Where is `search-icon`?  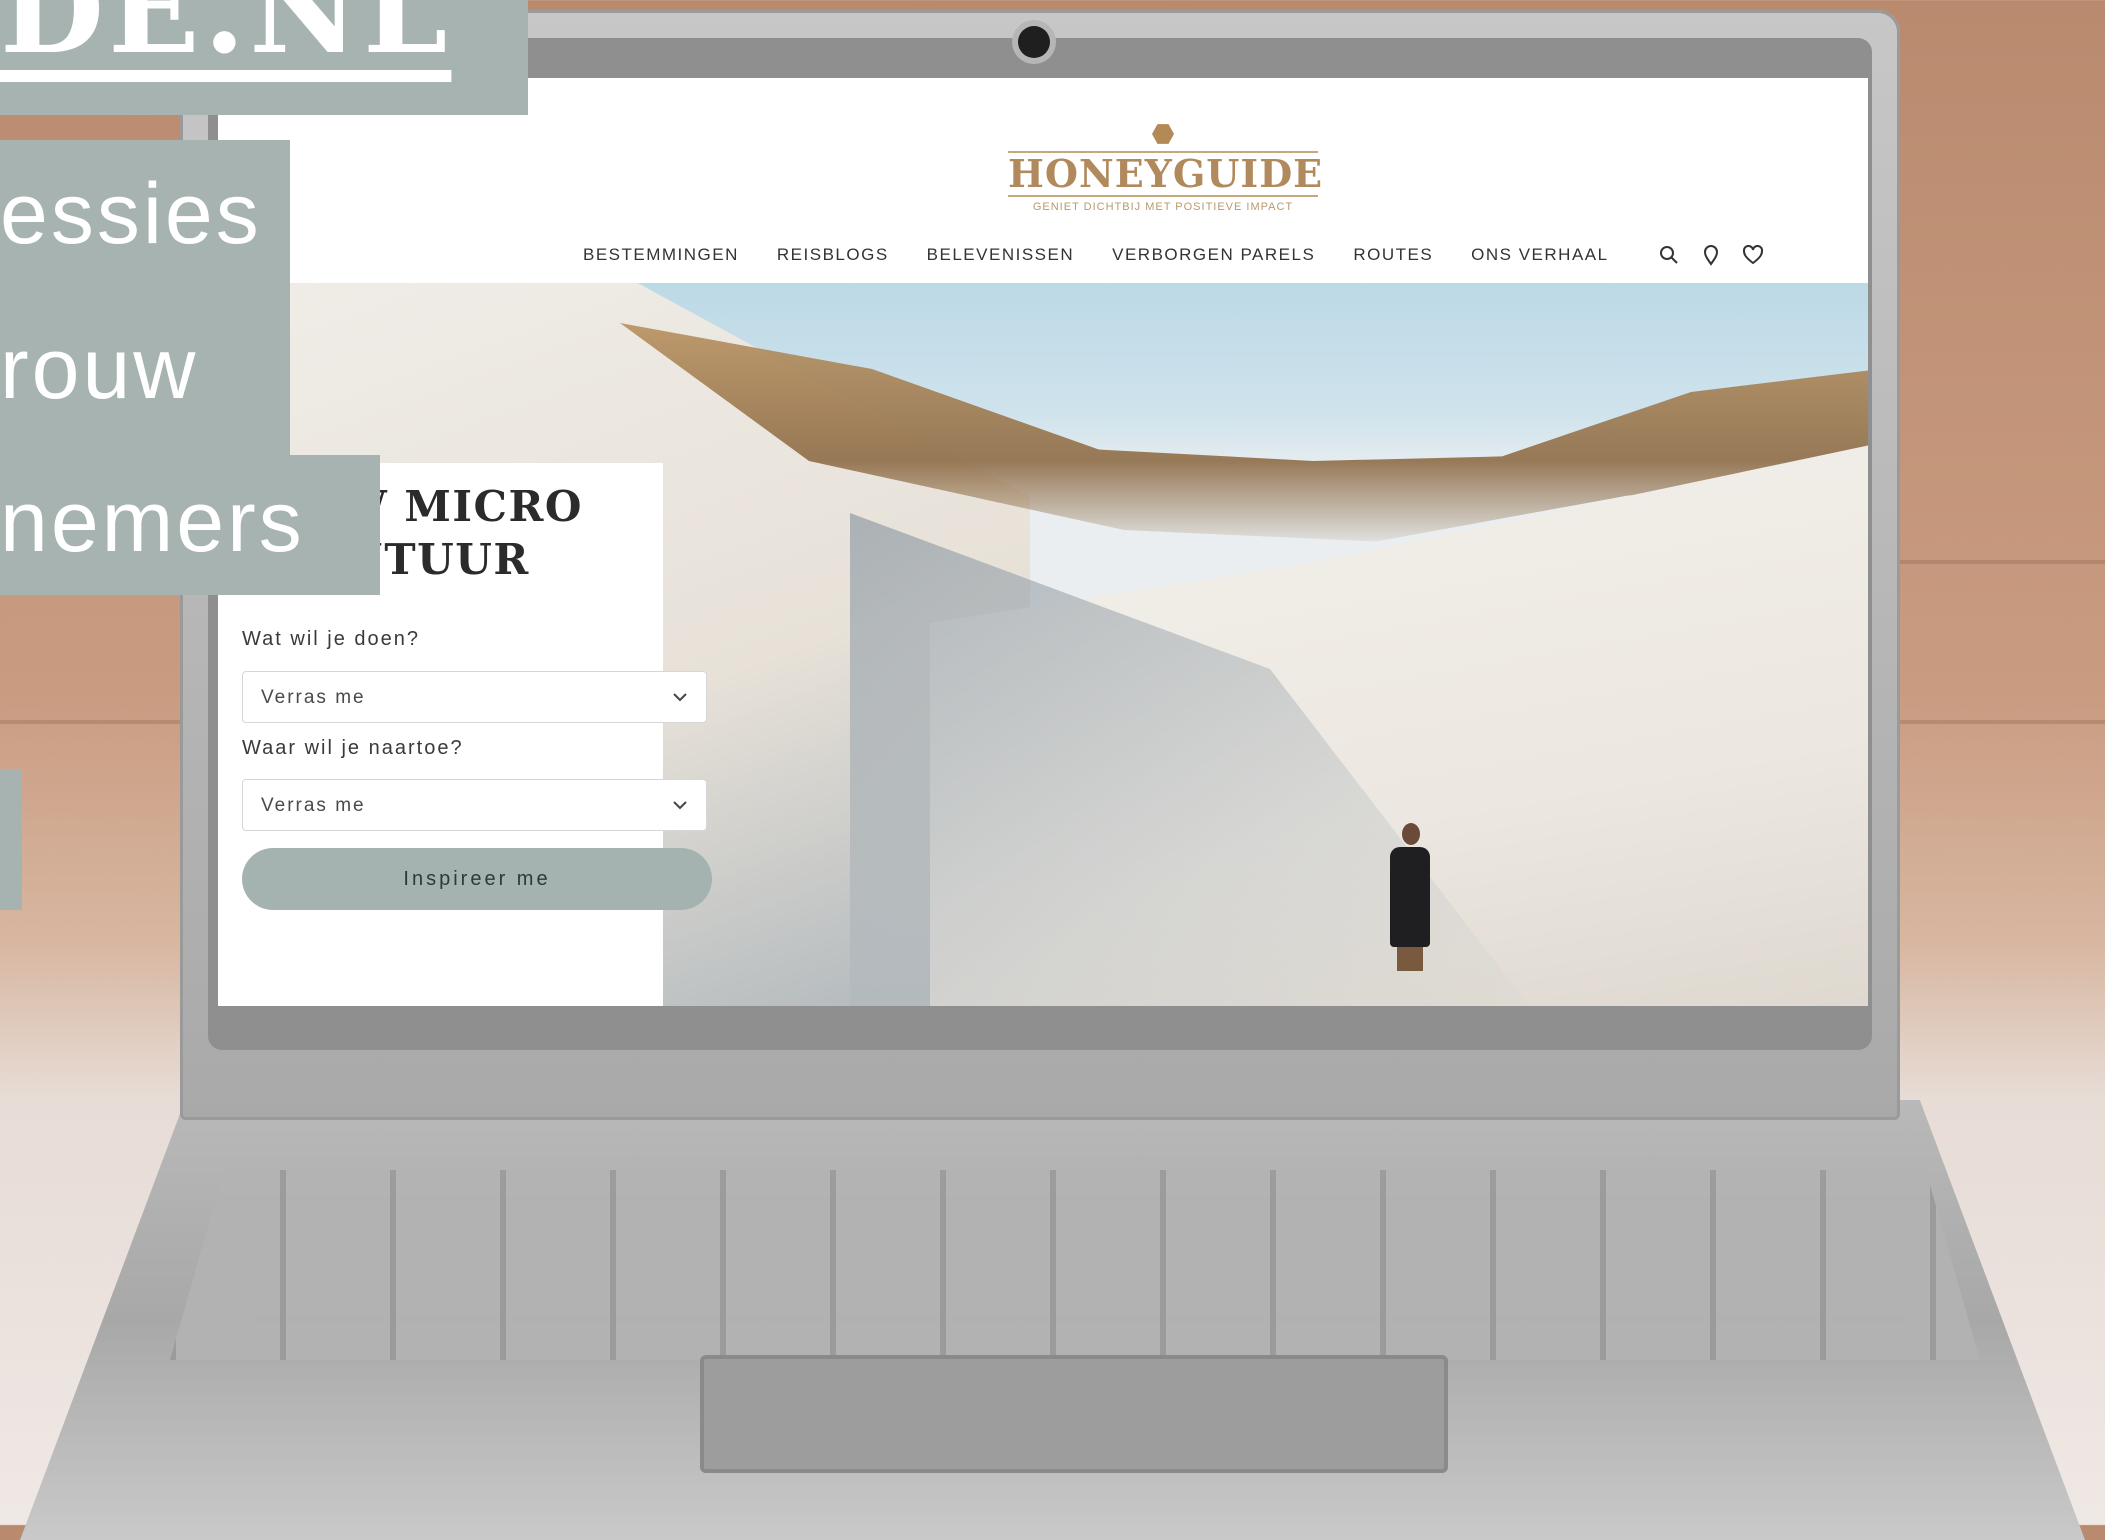
search-icon is located at coordinates (1669, 255).